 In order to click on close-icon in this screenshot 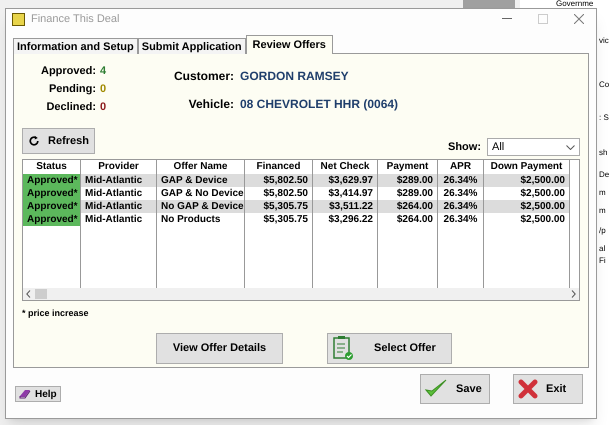, I will do `click(579, 19)`.